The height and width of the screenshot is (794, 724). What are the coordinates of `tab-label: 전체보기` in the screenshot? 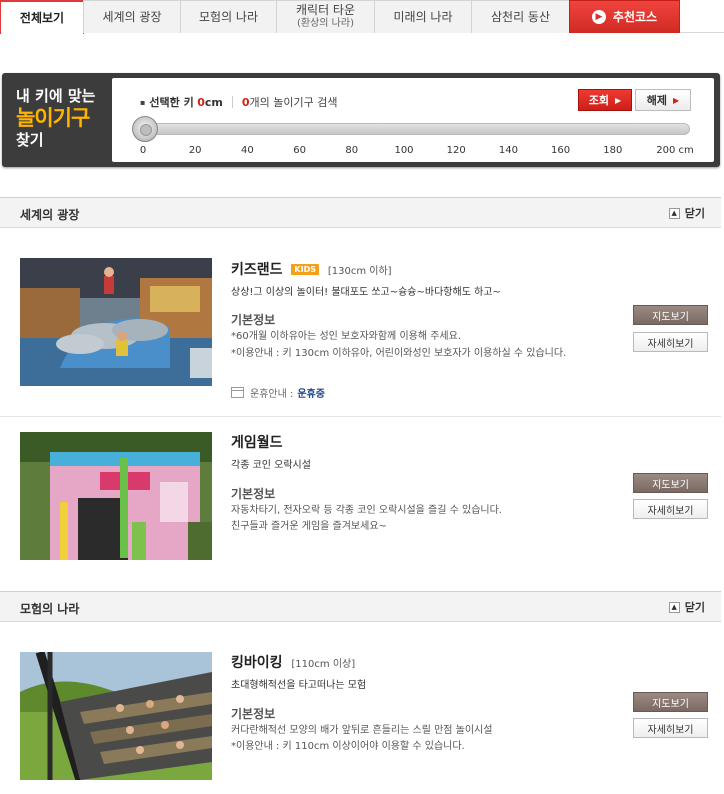 It's located at (42, 17).